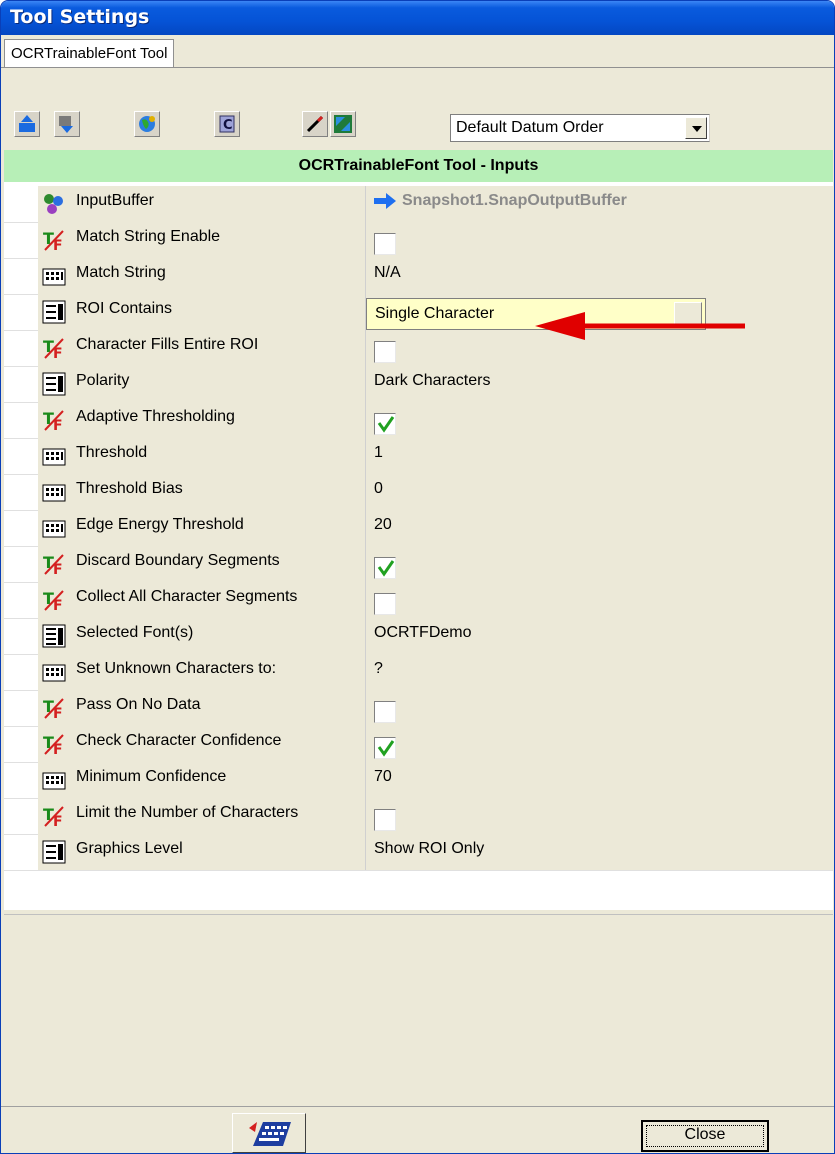  I want to click on font-list-icon, so click(54, 636).